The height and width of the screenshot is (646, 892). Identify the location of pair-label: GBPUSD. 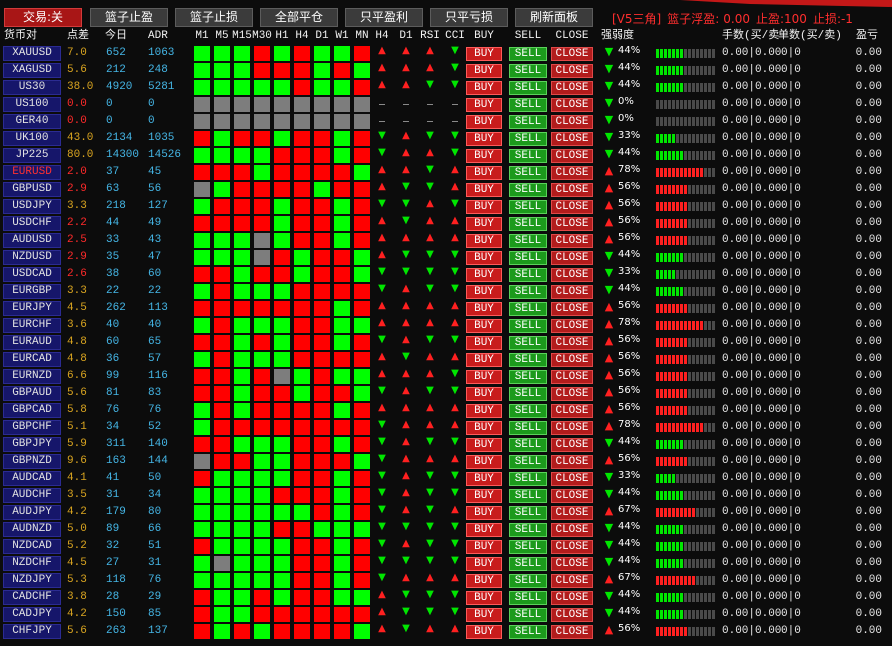
(32, 189).